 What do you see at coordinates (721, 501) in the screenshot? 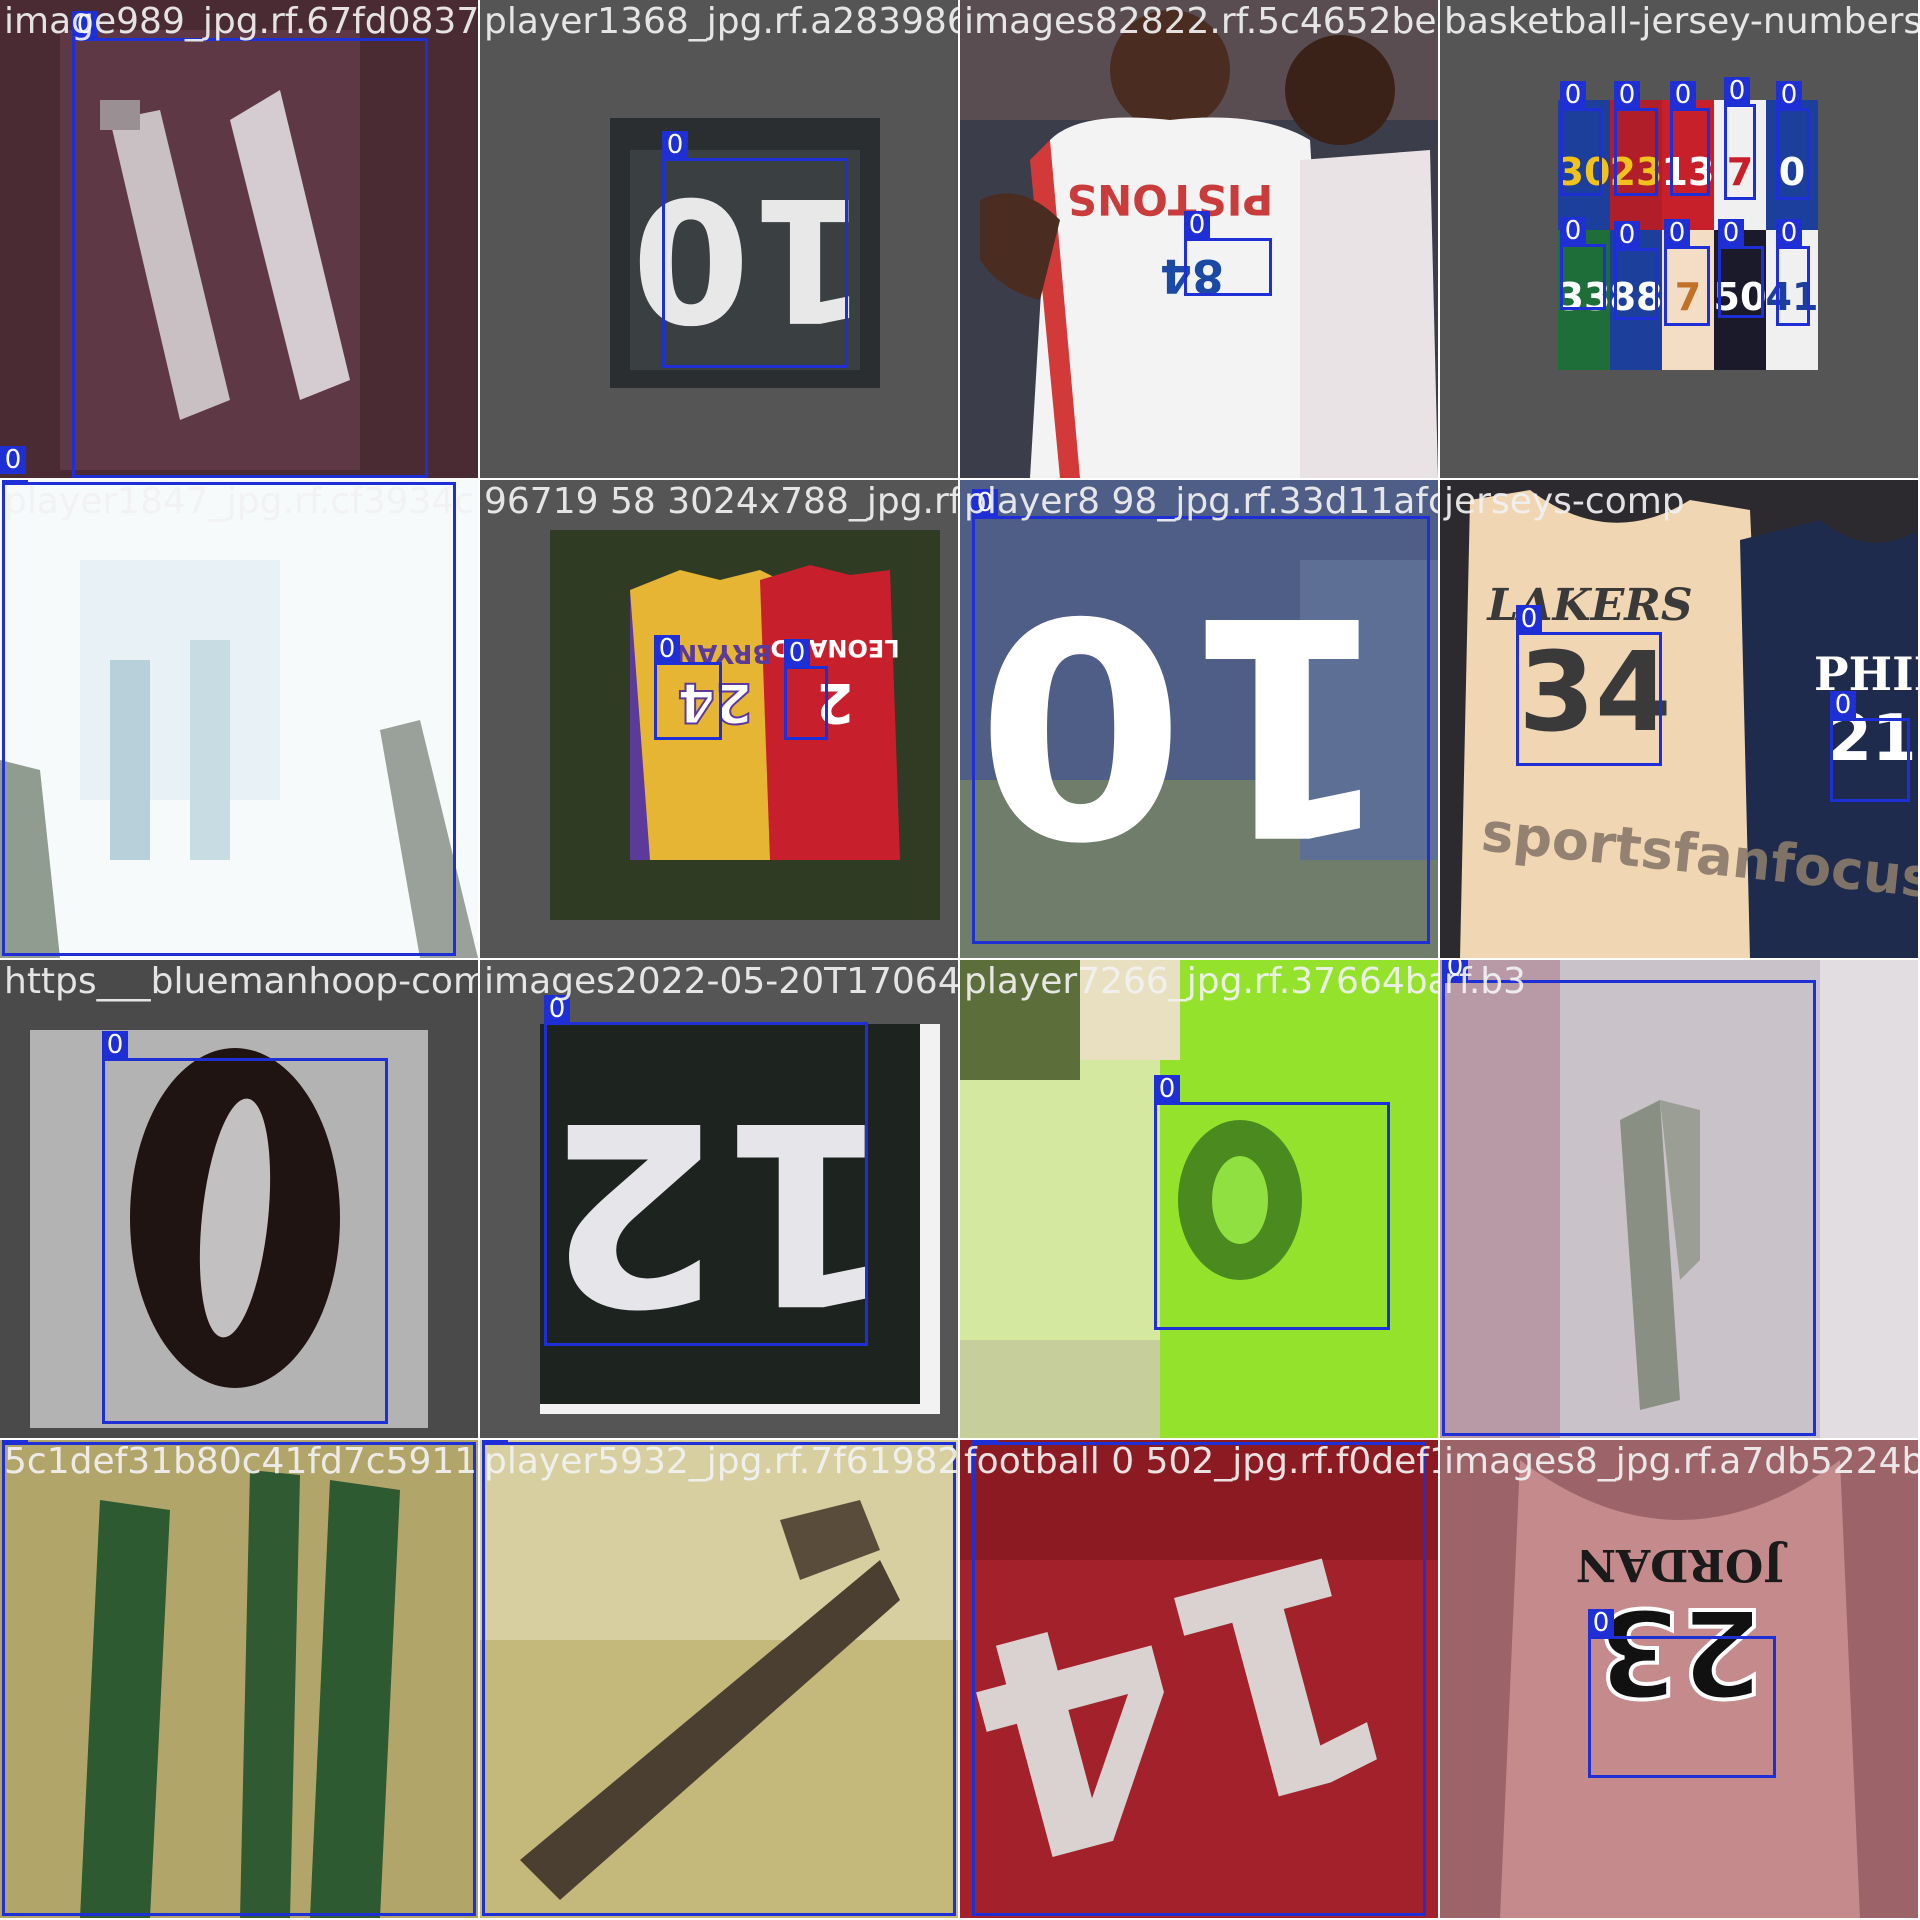
I see `tile-filename: 96719 58 3024x788_jpg.rf.` at bounding box center [721, 501].